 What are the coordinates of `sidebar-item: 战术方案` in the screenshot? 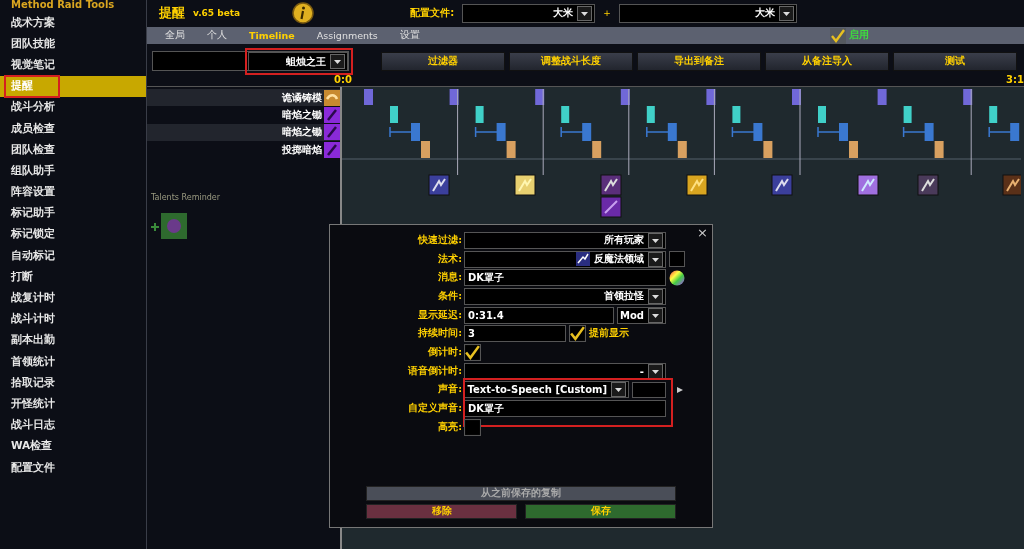 It's located at (73, 23).